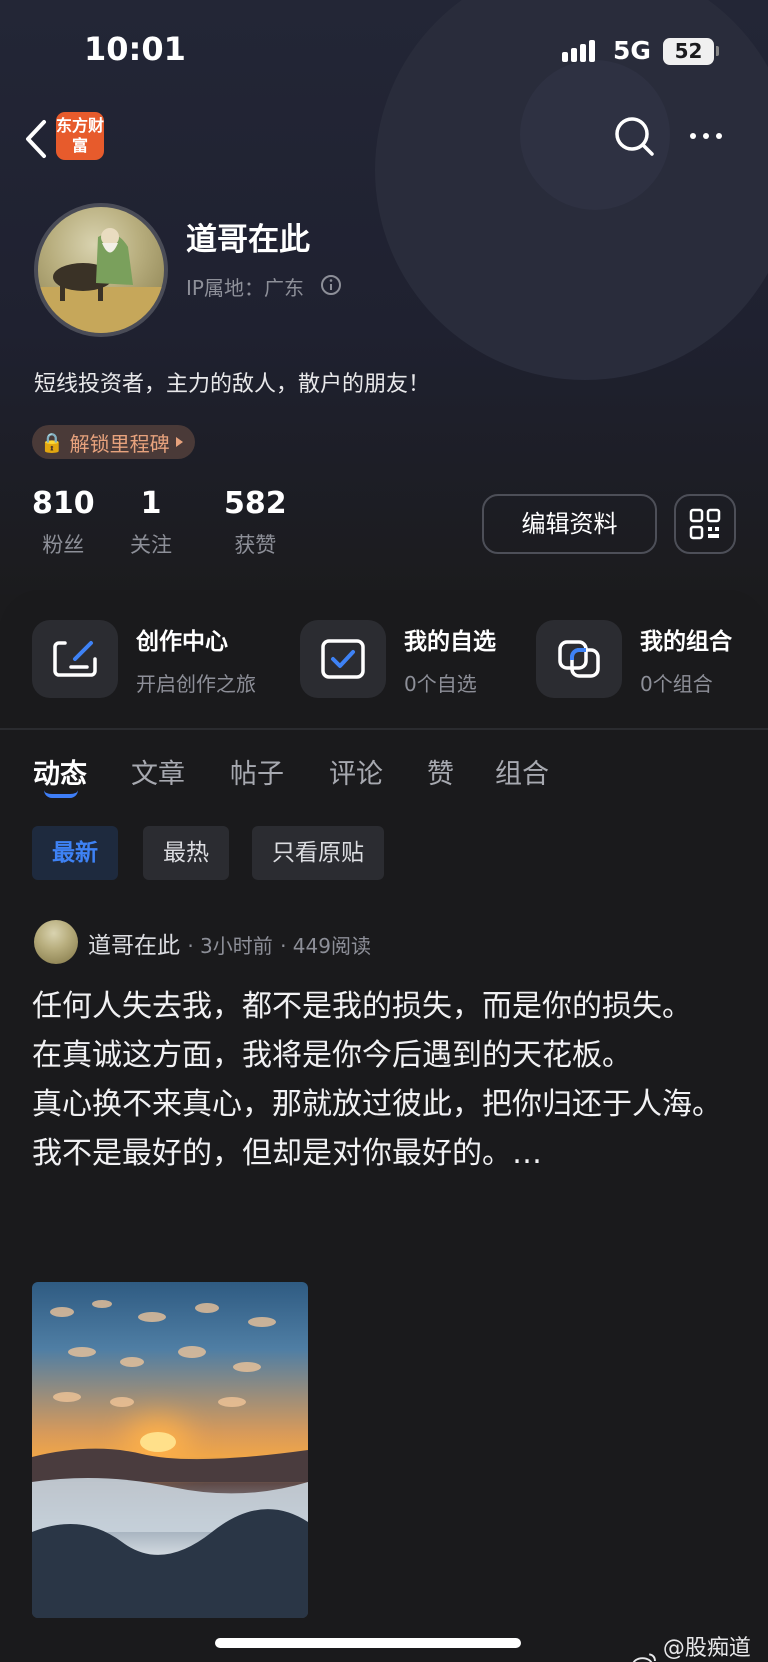  I want to click on shortcut-watchlist: 我的自选 0个自选, so click(398, 659).